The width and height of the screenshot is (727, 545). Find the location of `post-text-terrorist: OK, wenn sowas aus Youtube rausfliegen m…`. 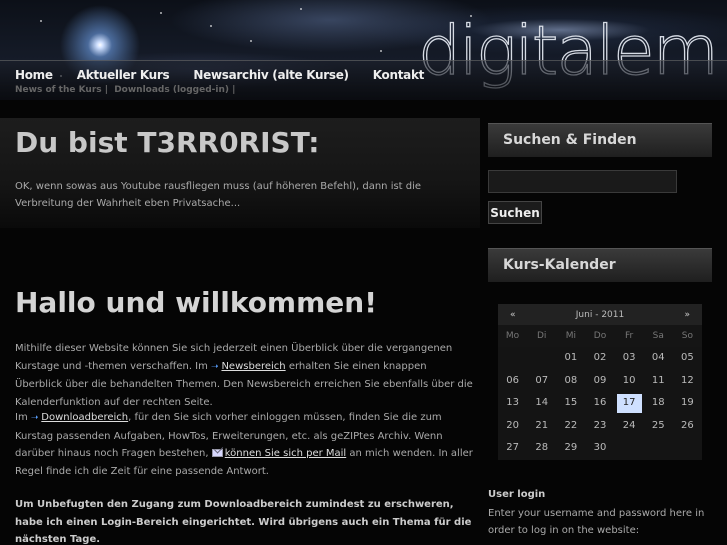

post-text-terrorist: OK, wenn sowas aus Youtube rausfliegen m… is located at coordinates (218, 195).